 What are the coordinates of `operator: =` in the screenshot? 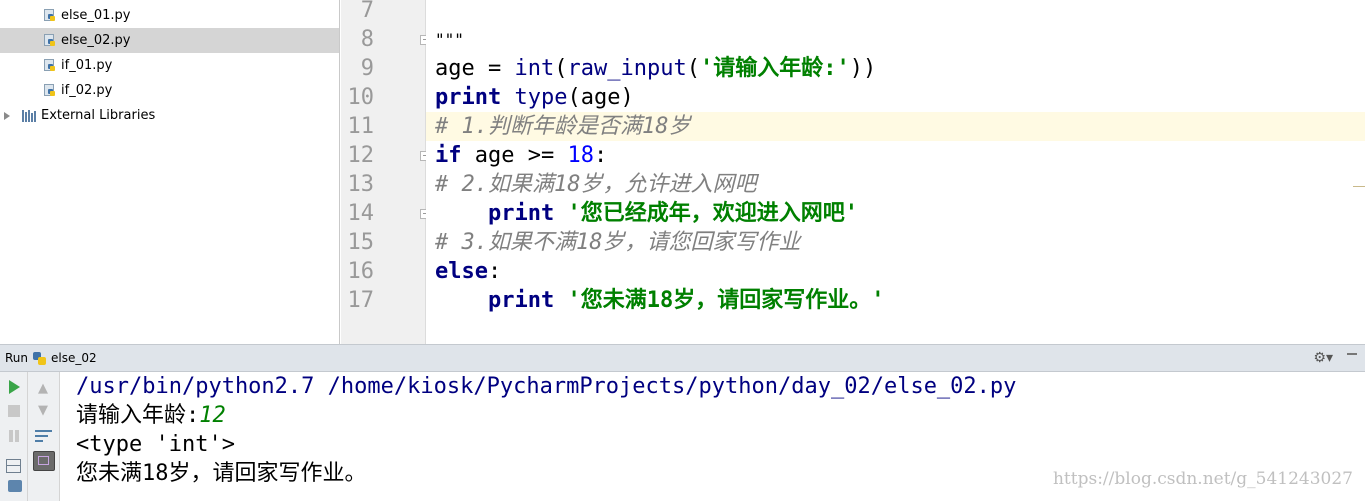 It's located at (494, 68).